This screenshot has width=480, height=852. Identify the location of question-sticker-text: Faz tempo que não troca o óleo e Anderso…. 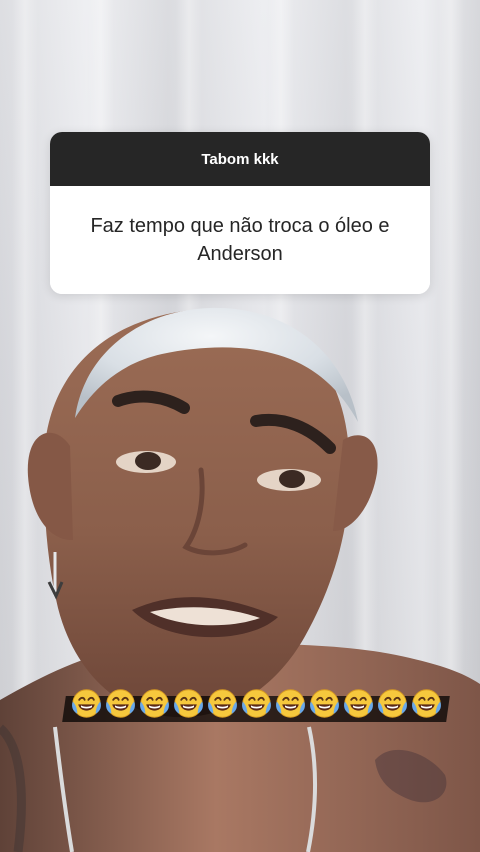
(240, 240).